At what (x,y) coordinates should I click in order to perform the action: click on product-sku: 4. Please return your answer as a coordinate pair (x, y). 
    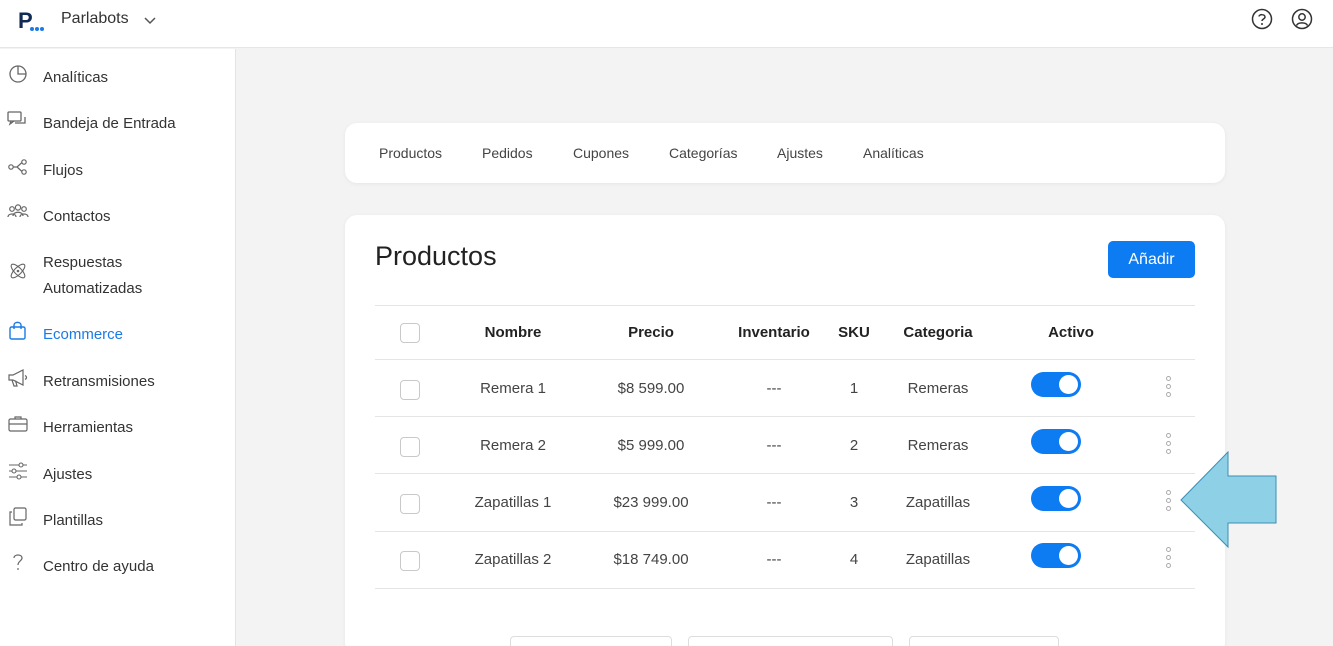
    Looking at the image, I should click on (854, 559).